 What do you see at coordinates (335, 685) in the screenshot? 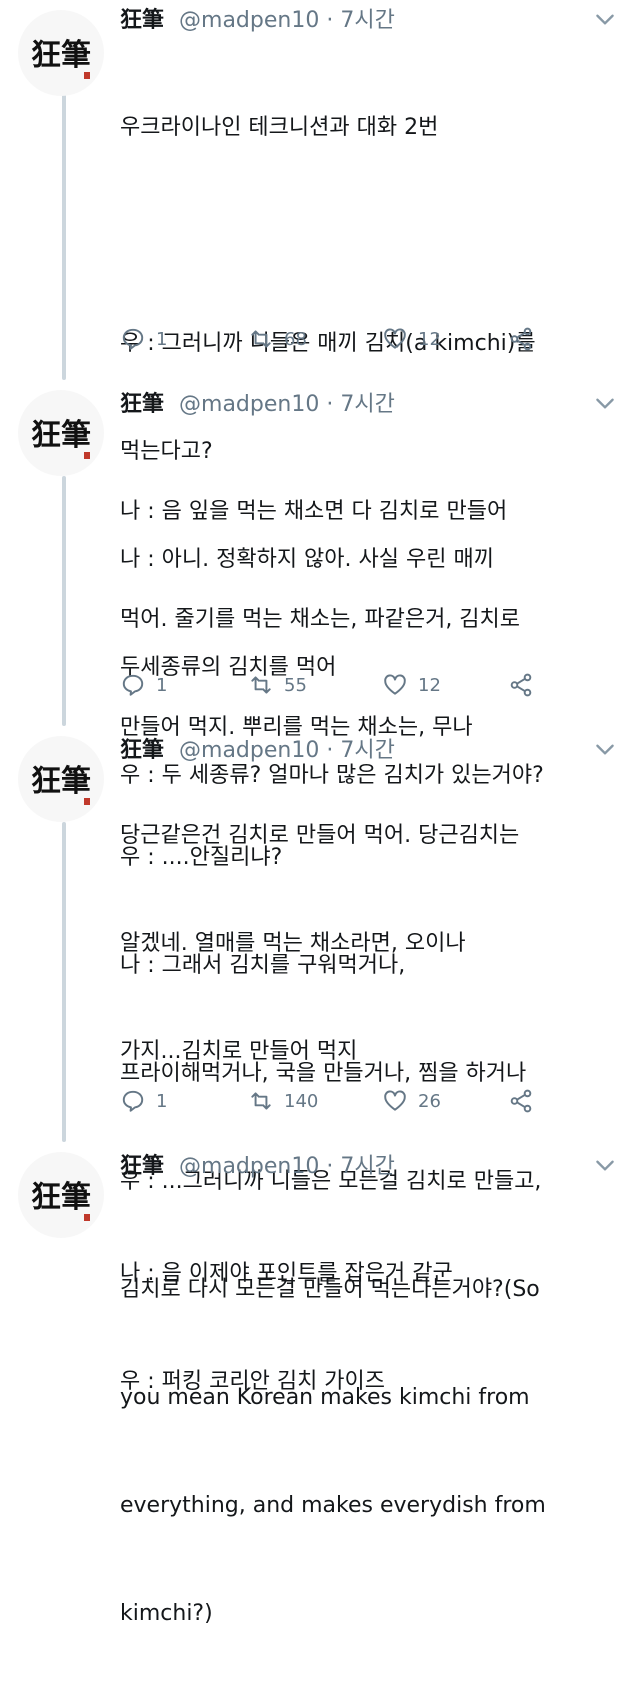
I see `tweet-actions: 1 55 12` at bounding box center [335, 685].